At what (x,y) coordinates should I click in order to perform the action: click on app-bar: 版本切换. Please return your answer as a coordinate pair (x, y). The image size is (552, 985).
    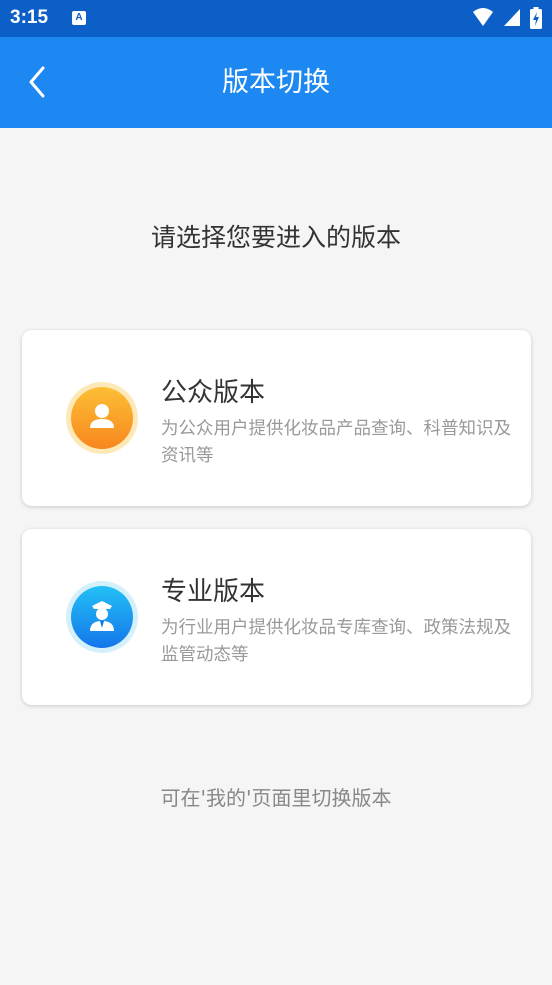
    Looking at the image, I should click on (276, 82).